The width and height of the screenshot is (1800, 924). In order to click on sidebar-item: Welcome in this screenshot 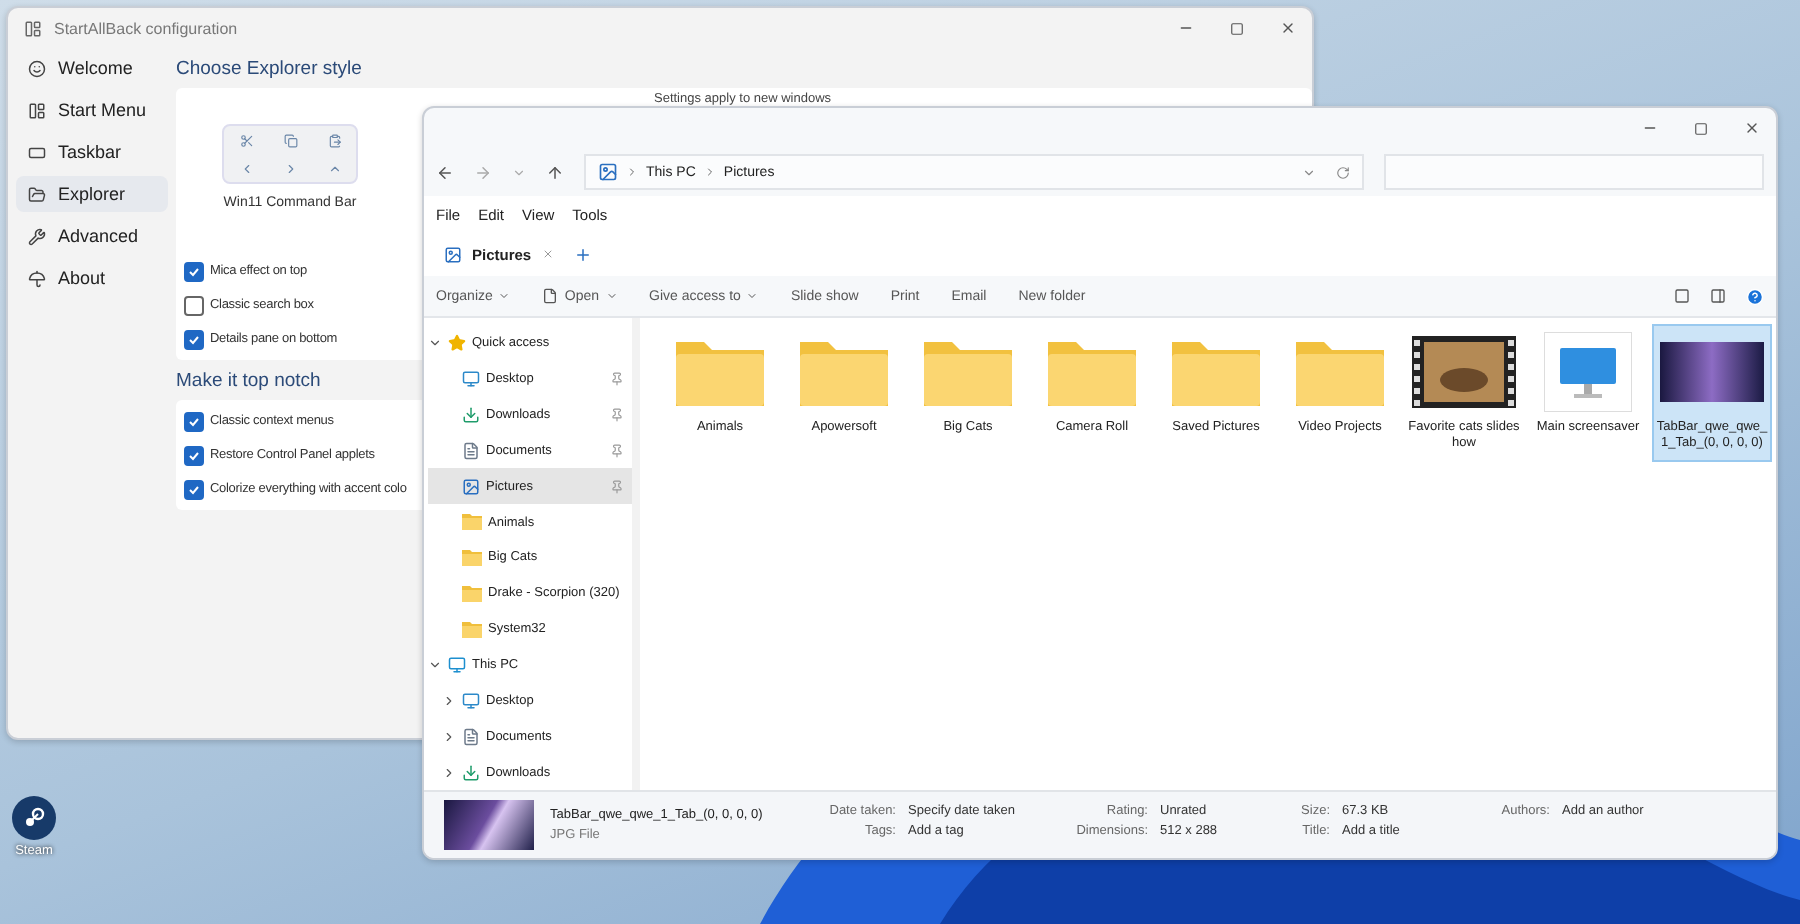, I will do `click(92, 68)`.